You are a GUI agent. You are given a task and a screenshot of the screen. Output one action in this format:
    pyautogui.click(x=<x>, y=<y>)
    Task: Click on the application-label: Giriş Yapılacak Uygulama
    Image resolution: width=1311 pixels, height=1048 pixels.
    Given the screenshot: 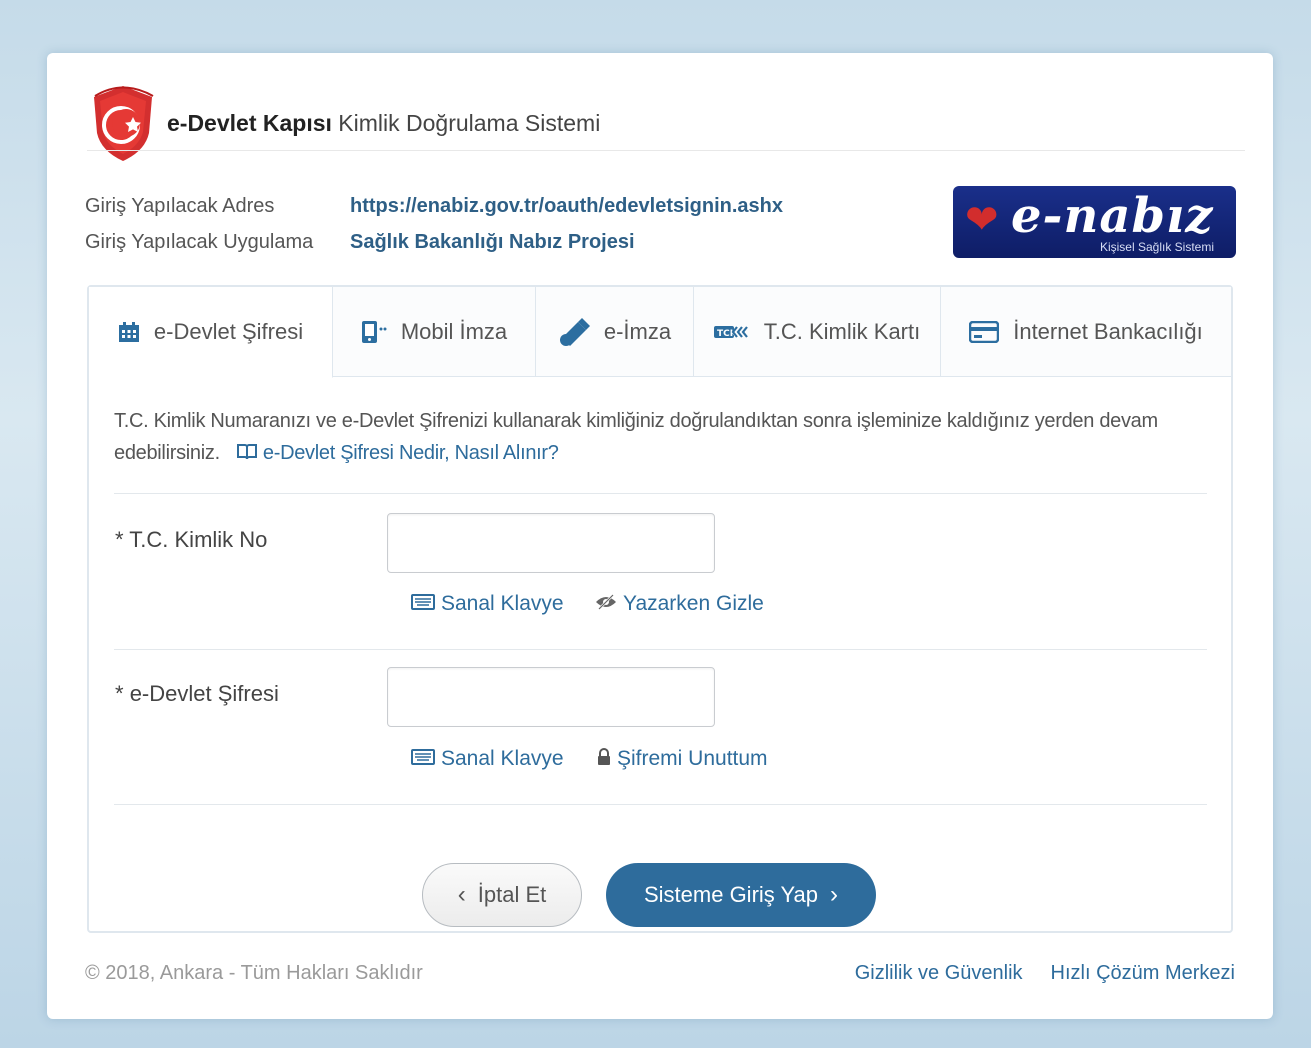 What is the action you would take?
    pyautogui.click(x=199, y=242)
    